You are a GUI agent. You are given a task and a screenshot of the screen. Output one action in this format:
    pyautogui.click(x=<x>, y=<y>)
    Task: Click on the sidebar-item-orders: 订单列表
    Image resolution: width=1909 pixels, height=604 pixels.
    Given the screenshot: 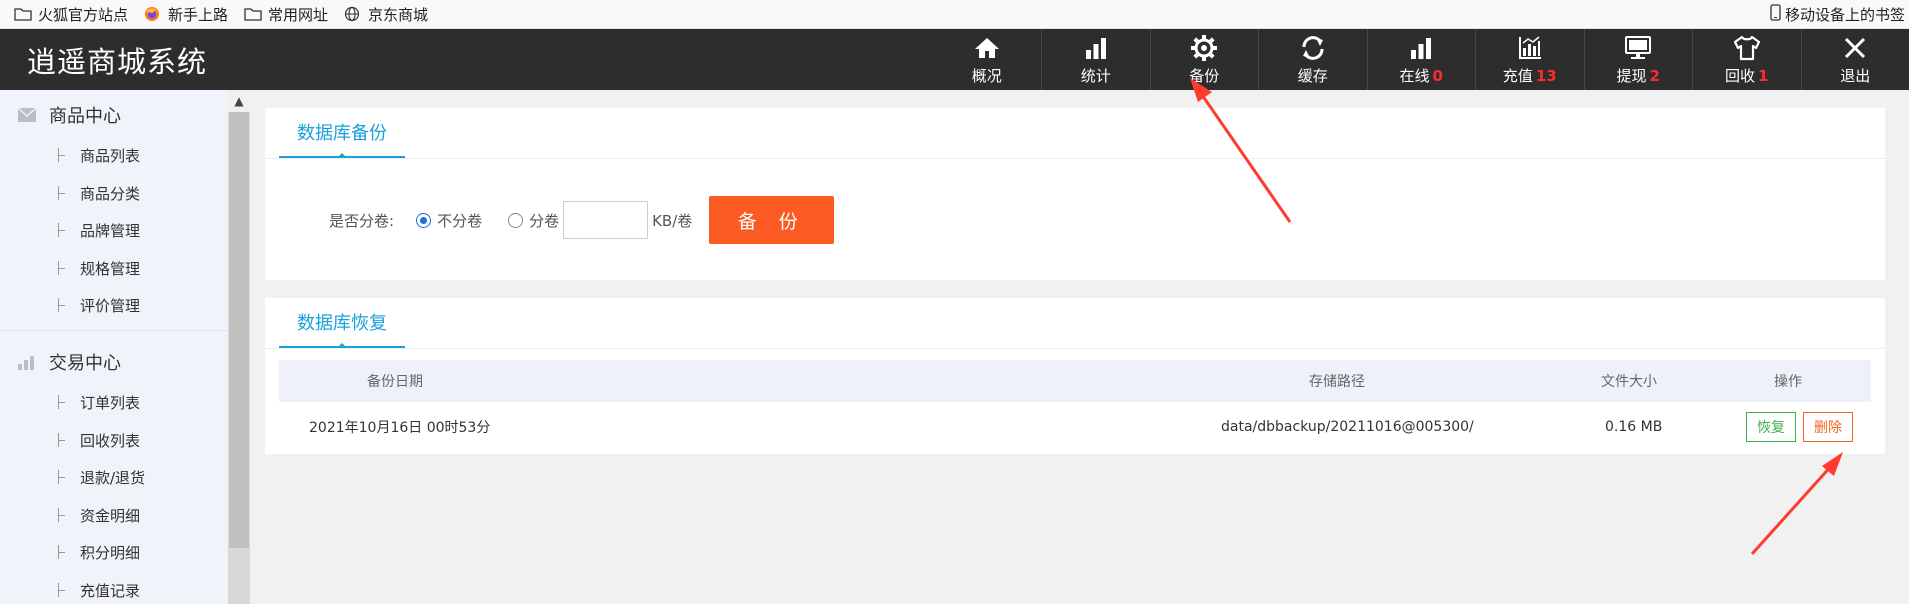 What is the action you would take?
    pyautogui.click(x=99, y=402)
    